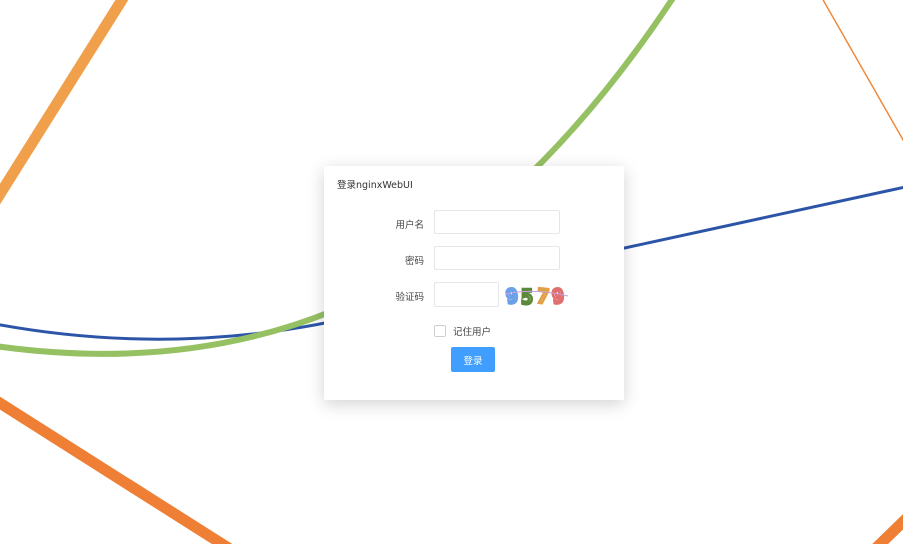  What do you see at coordinates (375, 185) in the screenshot?
I see `login-title: 登录nginxWebUI` at bounding box center [375, 185].